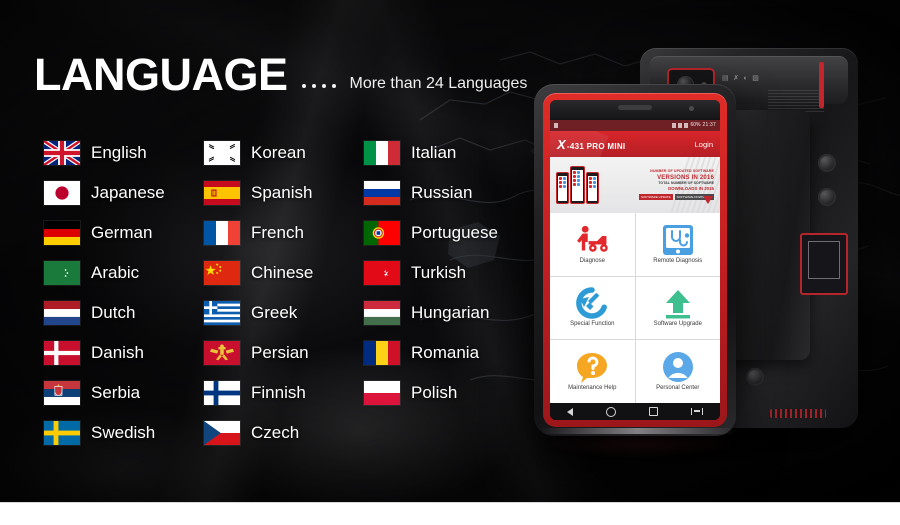  Describe the element at coordinates (124, 313) in the screenshot. I see `language-item-dutch: Dutch` at that location.